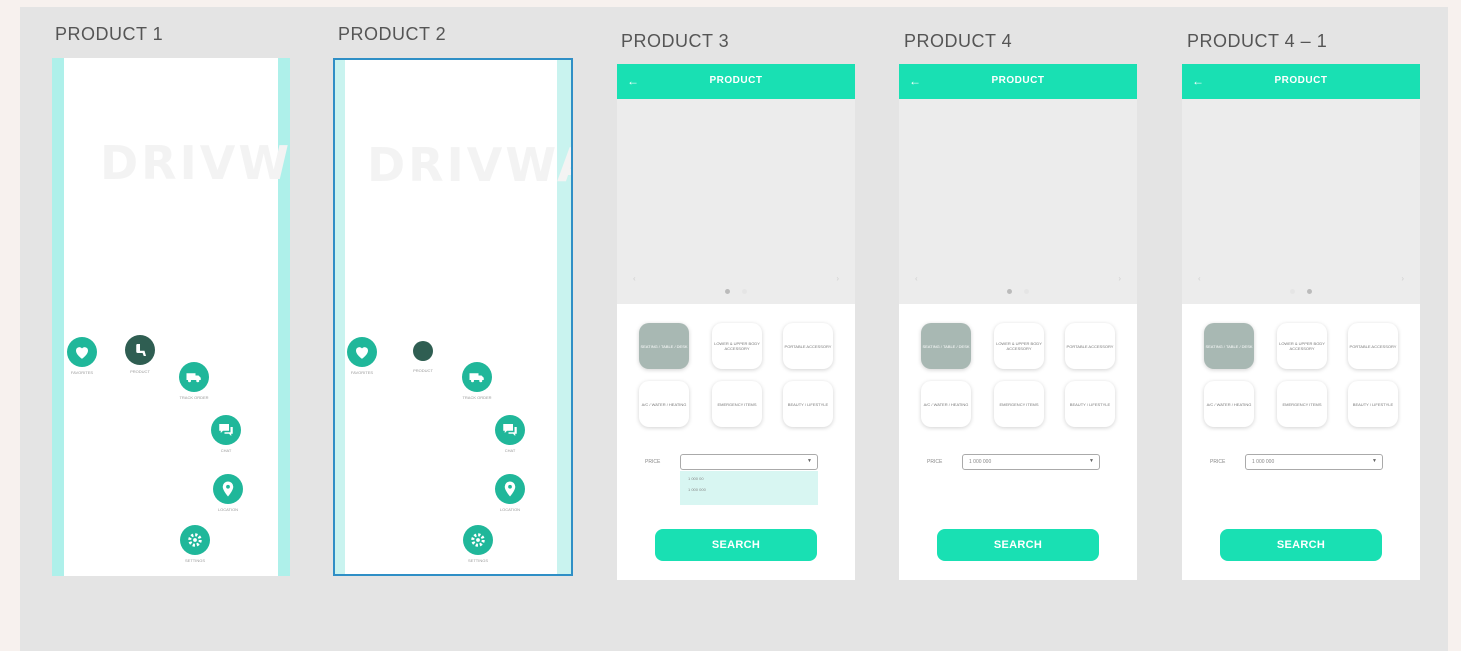 The width and height of the screenshot is (1461, 651). What do you see at coordinates (392, 34) in the screenshot?
I see `artboard-title-product-2: PRODUCT 2` at bounding box center [392, 34].